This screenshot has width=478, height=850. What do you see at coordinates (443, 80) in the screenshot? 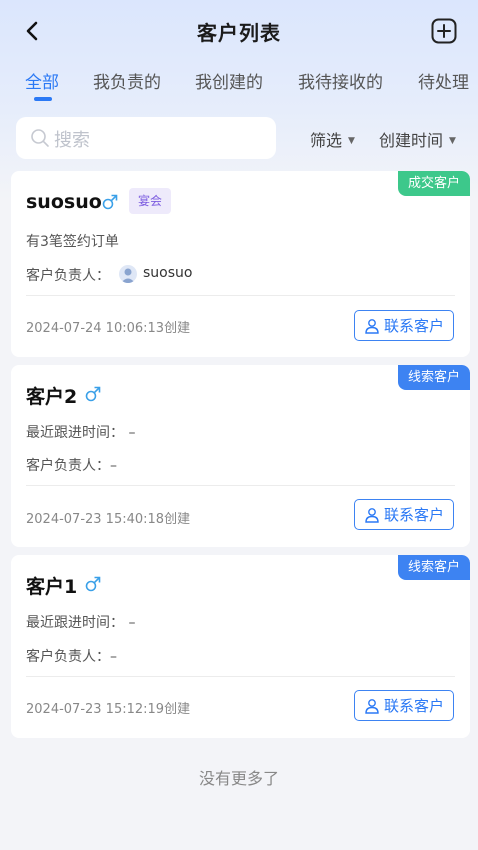
I see `tab-to-process: 待处理` at bounding box center [443, 80].